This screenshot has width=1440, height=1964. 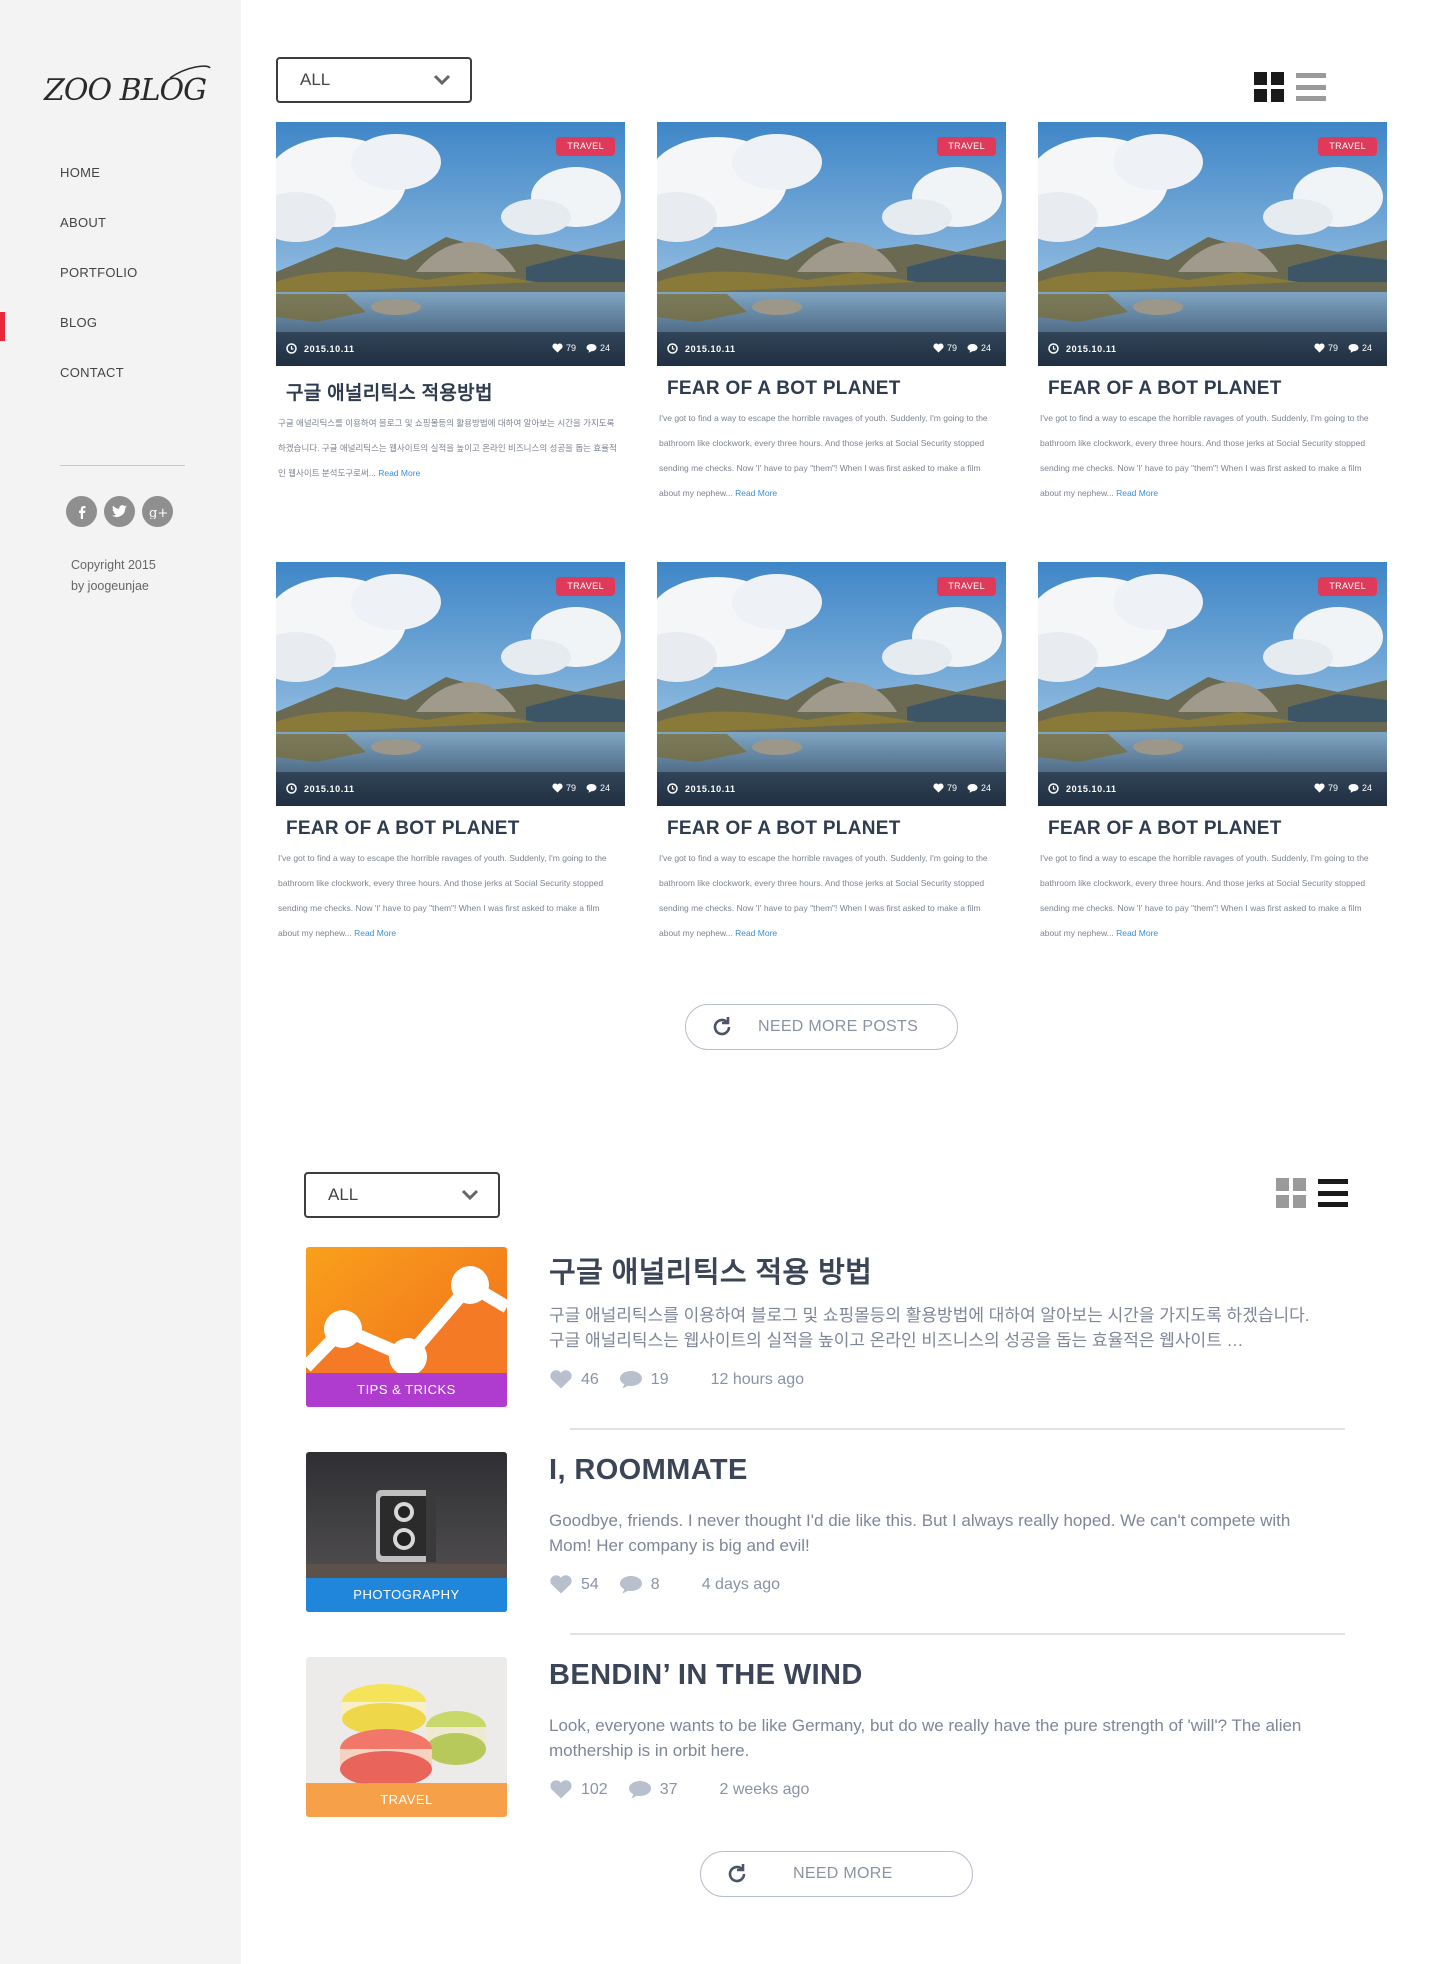 I want to click on nav-item-contact: CONTACT, so click(x=120, y=375).